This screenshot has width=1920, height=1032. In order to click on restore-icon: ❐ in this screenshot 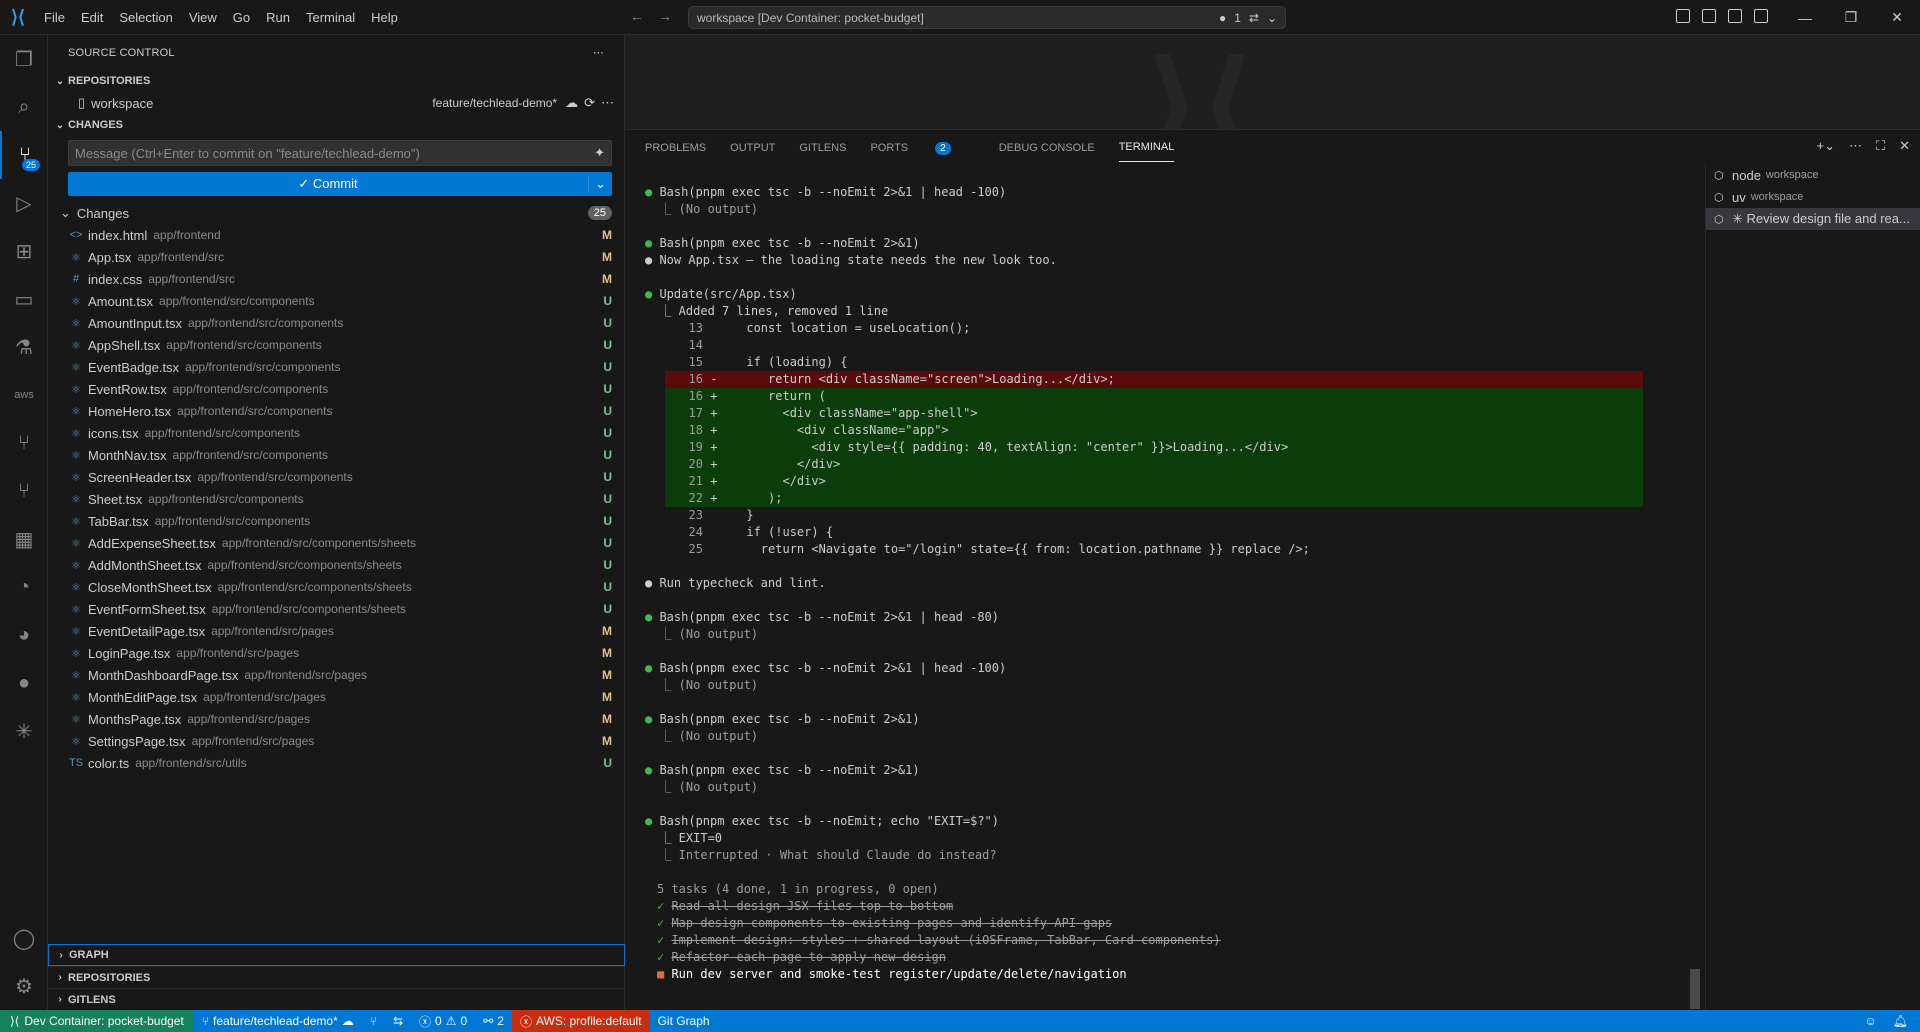, I will do `click(1851, 17)`.